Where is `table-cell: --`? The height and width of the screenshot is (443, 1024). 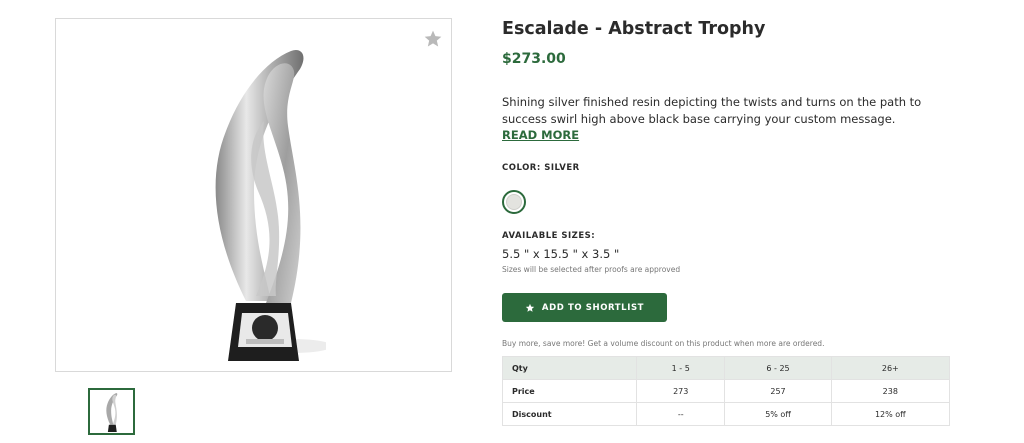 table-cell: -- is located at coordinates (680, 414).